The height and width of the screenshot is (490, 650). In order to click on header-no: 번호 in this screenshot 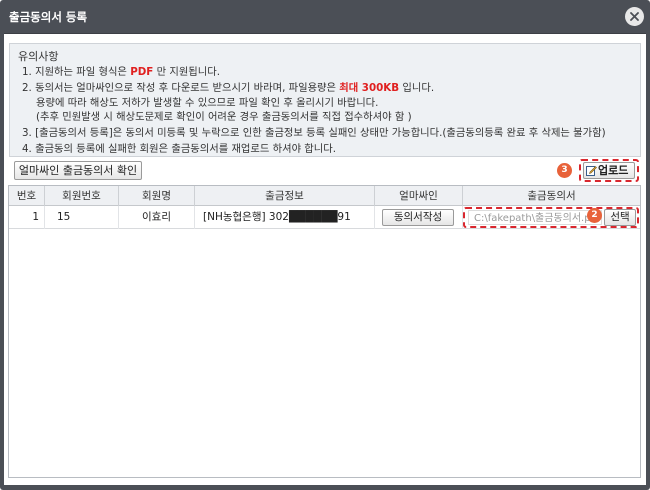, I will do `click(27, 196)`.